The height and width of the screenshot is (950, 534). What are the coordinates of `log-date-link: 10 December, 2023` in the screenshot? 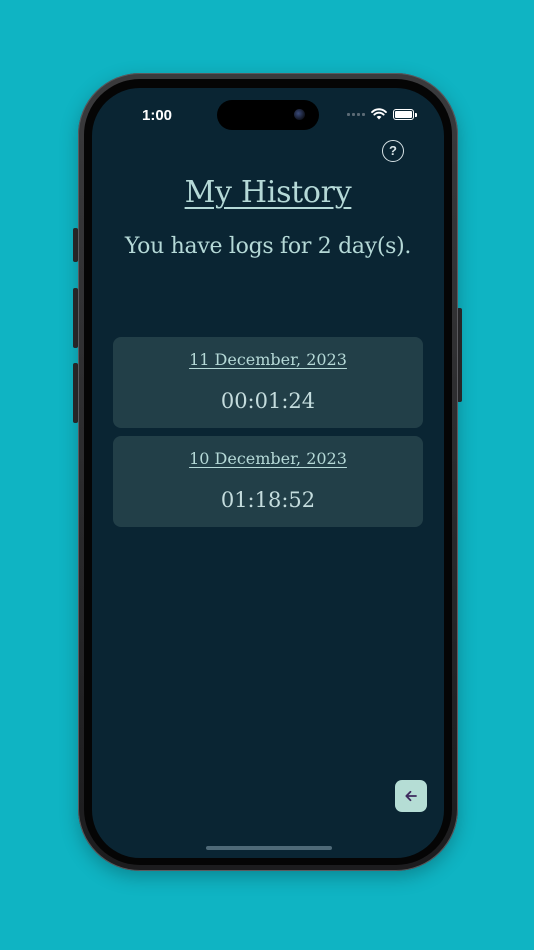 It's located at (268, 458).